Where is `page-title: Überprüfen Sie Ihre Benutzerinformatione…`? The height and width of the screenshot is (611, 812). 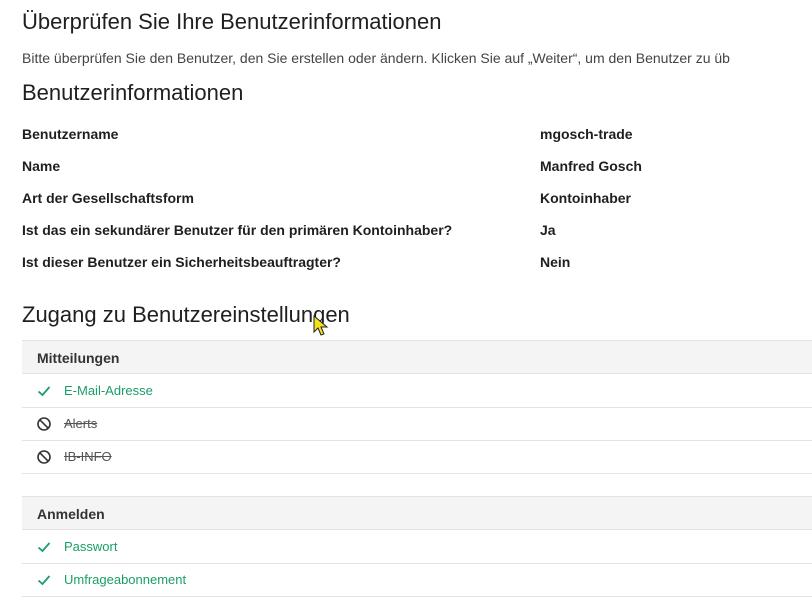 page-title: Überprüfen Sie Ihre Benutzerinformatione… is located at coordinates (232, 21).